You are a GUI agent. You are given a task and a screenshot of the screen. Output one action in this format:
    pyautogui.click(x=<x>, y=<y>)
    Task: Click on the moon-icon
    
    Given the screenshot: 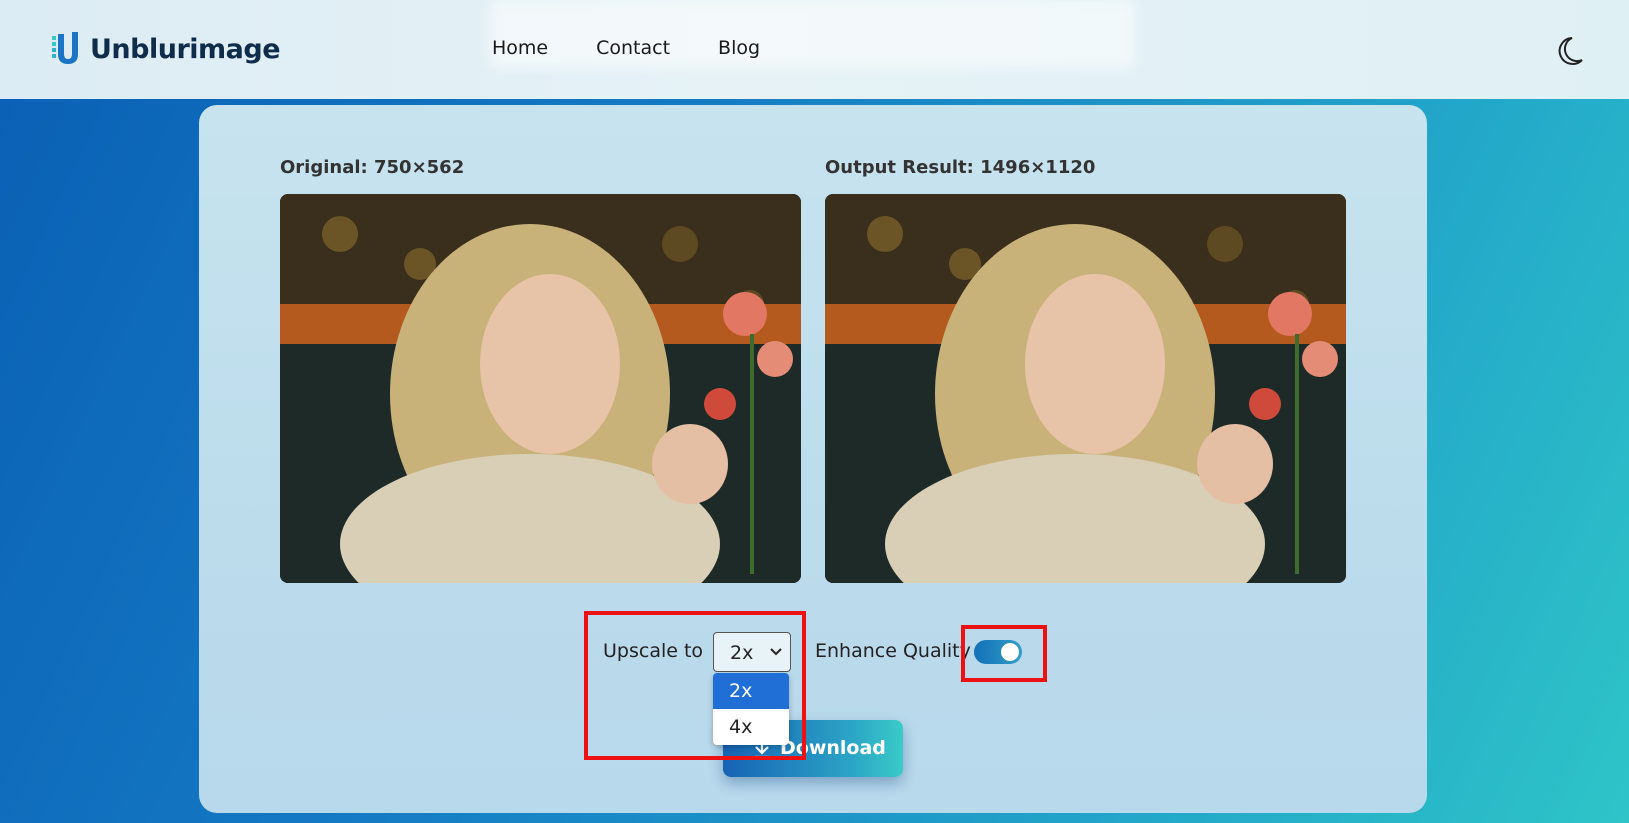 What is the action you would take?
    pyautogui.click(x=1571, y=51)
    